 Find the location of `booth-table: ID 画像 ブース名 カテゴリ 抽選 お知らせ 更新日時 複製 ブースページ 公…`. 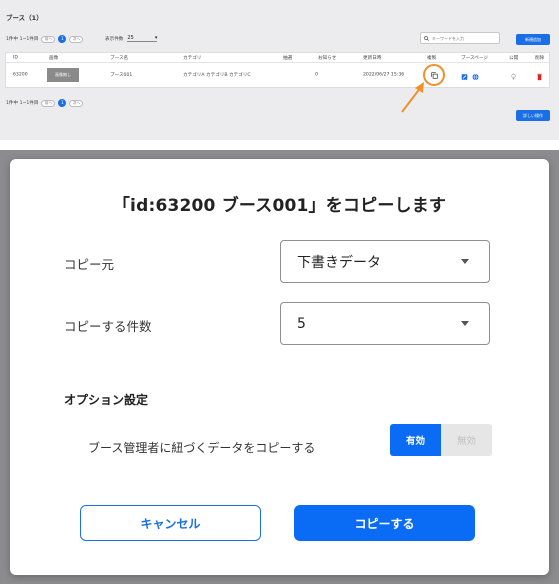

booth-table: ID 画像 ブース名 カテゴリ 抽選 お知らせ 更新日時 複製 ブースページ 公… is located at coordinates (277, 70).